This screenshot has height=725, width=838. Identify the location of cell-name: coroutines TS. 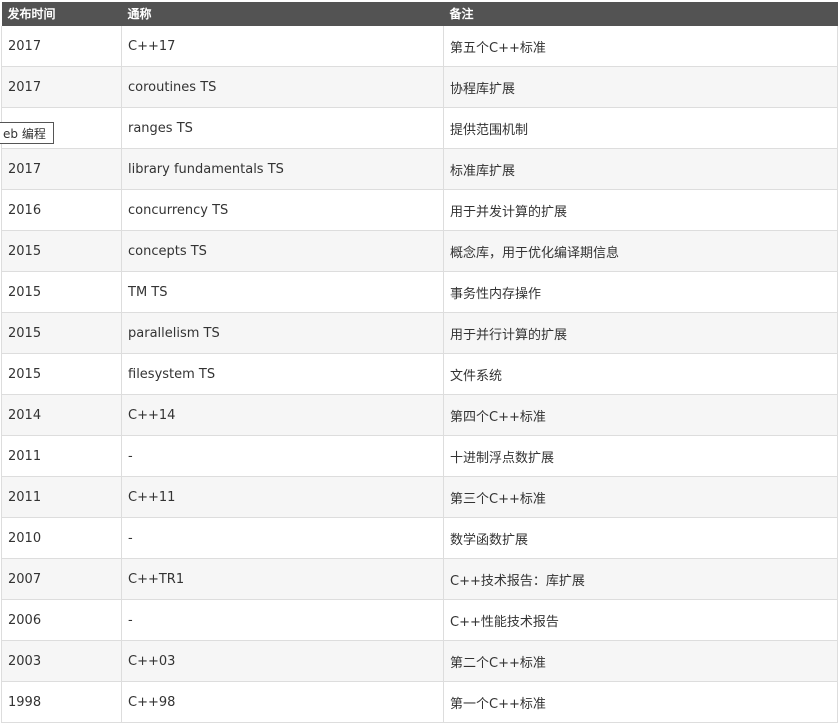
(282, 87).